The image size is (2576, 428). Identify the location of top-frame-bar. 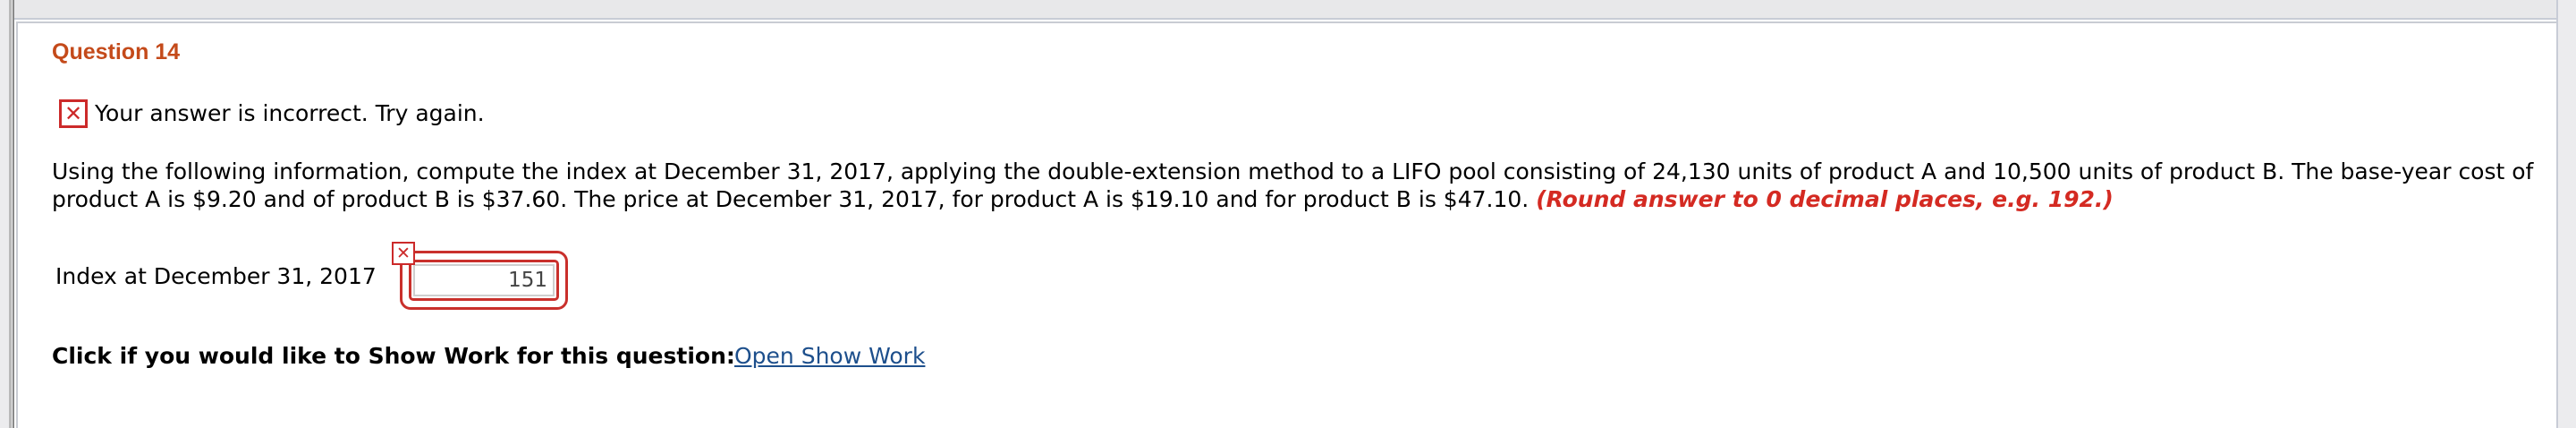
(1288, 10).